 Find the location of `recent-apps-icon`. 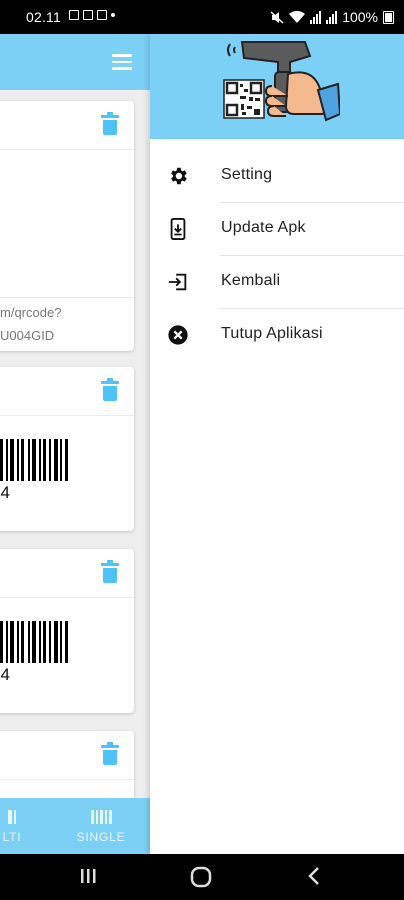

recent-apps-icon is located at coordinates (88, 876).